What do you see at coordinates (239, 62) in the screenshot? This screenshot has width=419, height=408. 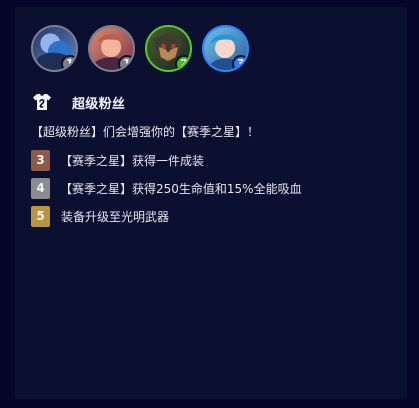 I see `star-level-badge: 3` at bounding box center [239, 62].